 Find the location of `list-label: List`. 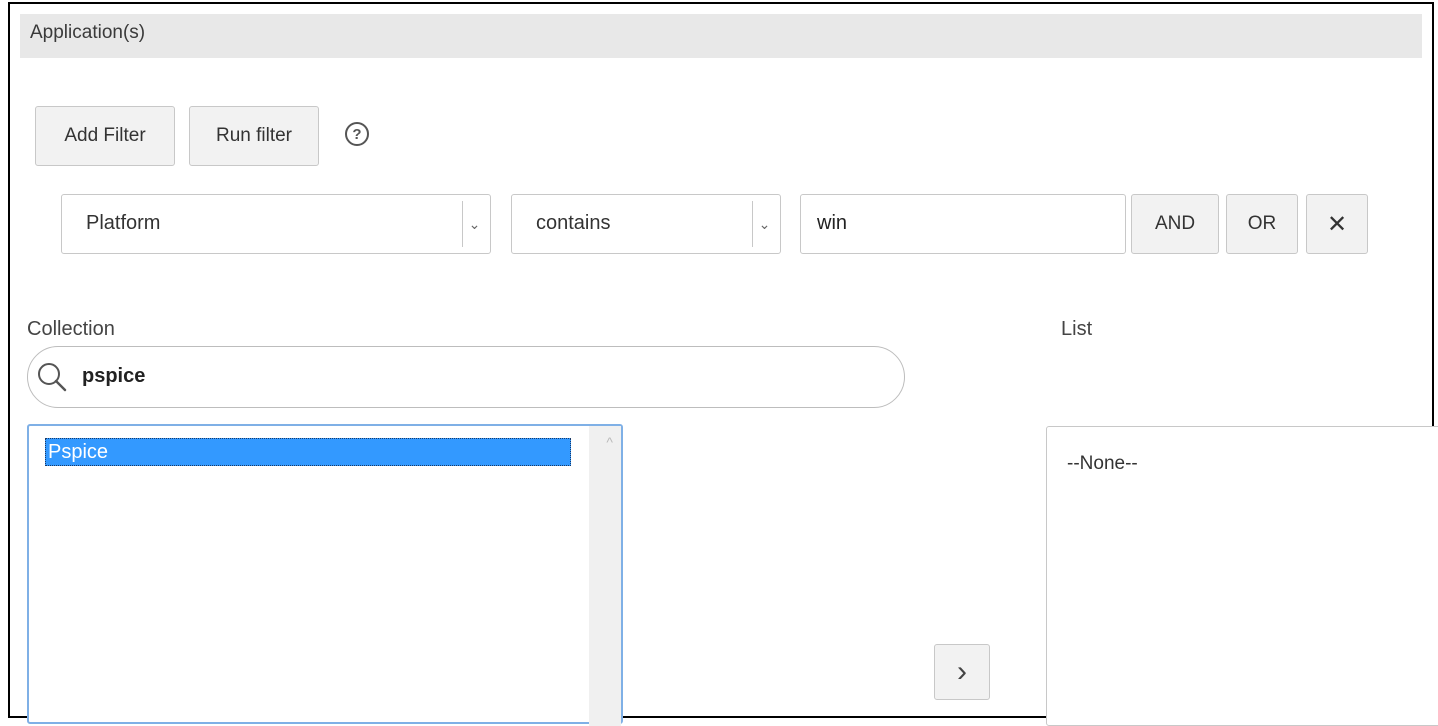

list-label: List is located at coordinates (1077, 329).